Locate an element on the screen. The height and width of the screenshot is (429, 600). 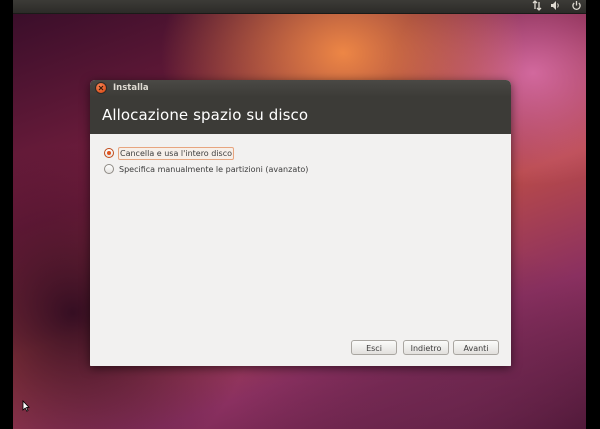
option-erase-disk: Cancella e usa l'intero disco is located at coordinates (169, 153).